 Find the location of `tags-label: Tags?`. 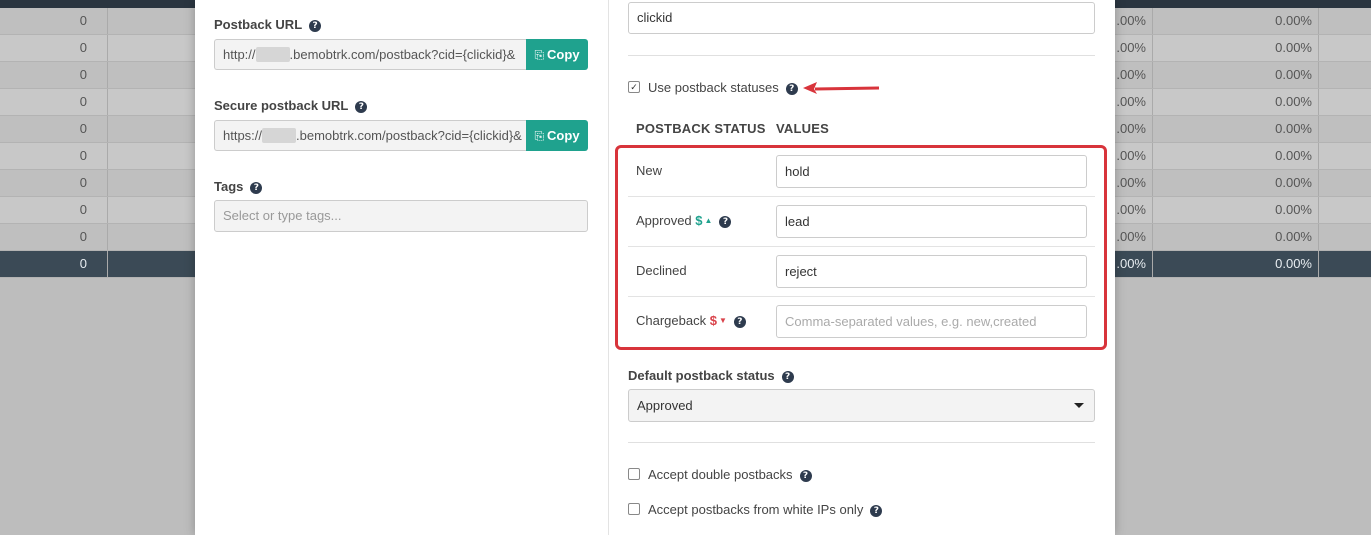

tags-label: Tags? is located at coordinates (238, 186).